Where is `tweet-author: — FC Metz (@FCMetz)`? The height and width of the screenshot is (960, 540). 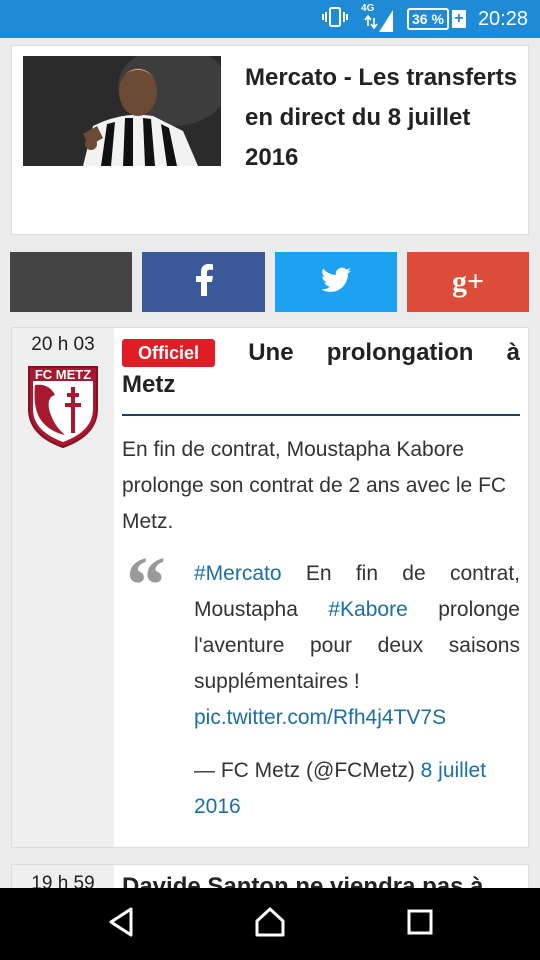 tweet-author: — FC Metz (@FCMetz) is located at coordinates (307, 770).